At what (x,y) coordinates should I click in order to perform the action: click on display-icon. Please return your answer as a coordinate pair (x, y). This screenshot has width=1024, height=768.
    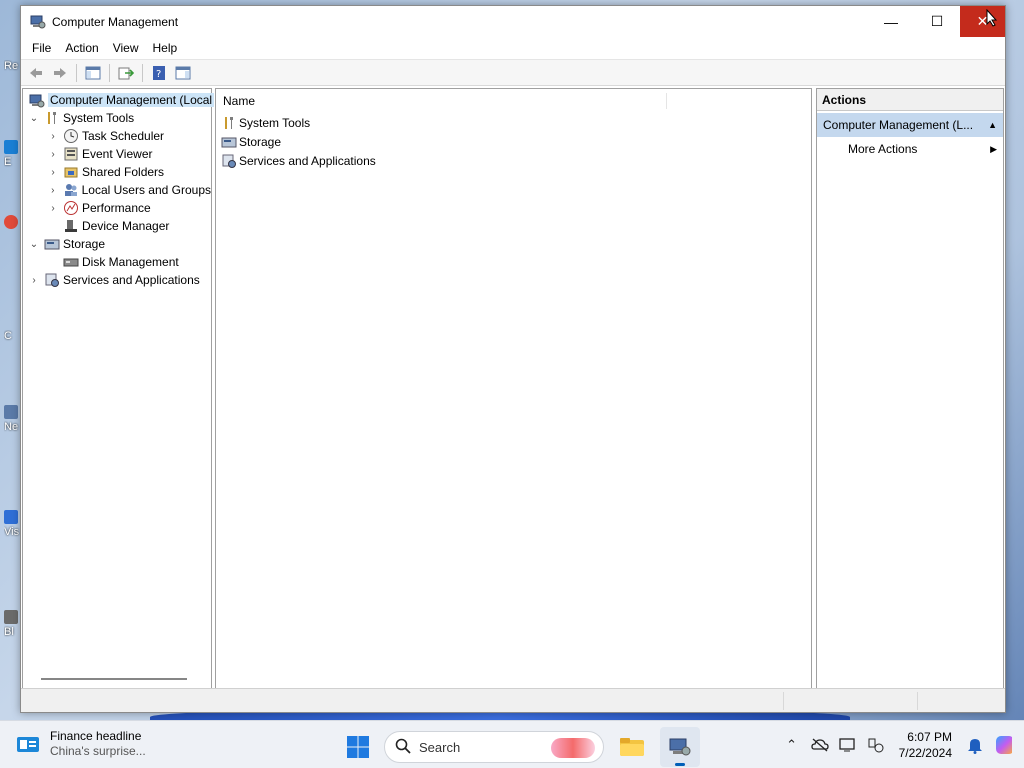
    Looking at the image, I should click on (847, 745).